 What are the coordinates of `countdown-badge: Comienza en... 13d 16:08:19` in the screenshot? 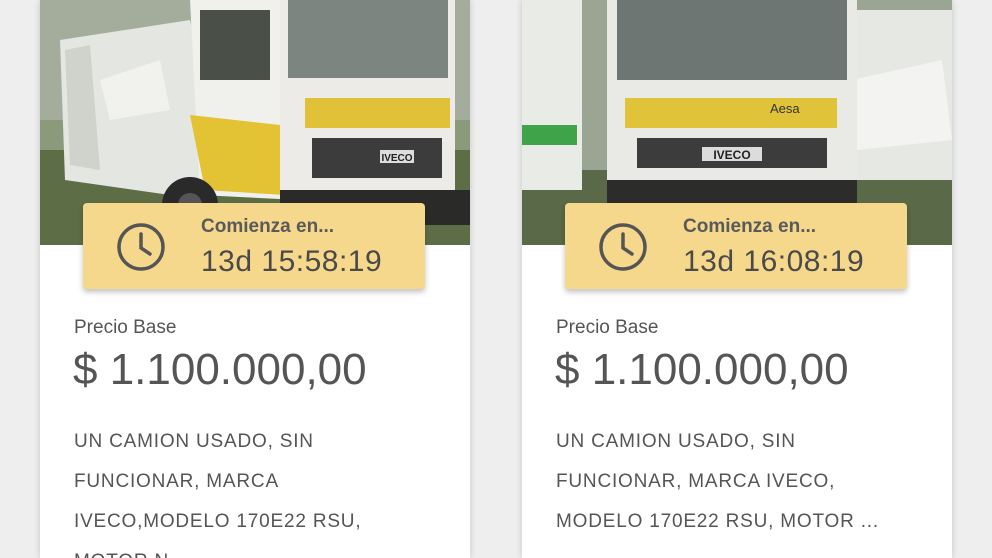 It's located at (736, 246).